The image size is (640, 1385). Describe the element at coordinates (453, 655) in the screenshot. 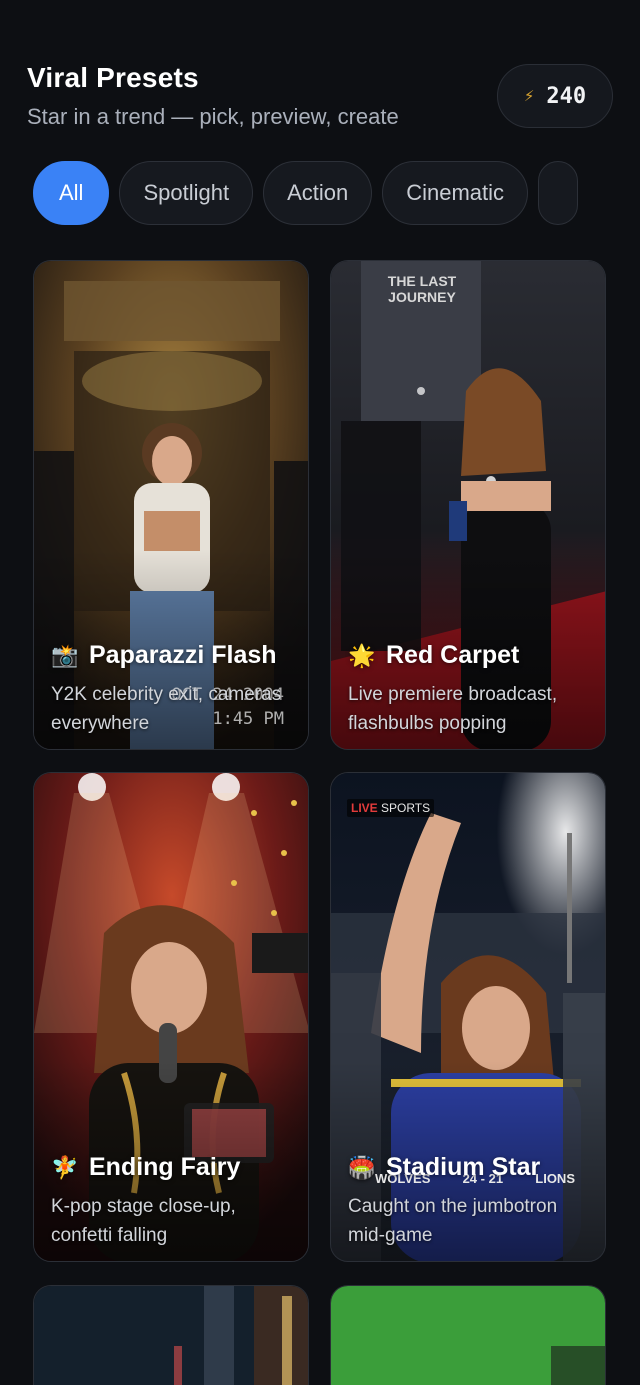

I see `card-title: Red Carpet` at that location.